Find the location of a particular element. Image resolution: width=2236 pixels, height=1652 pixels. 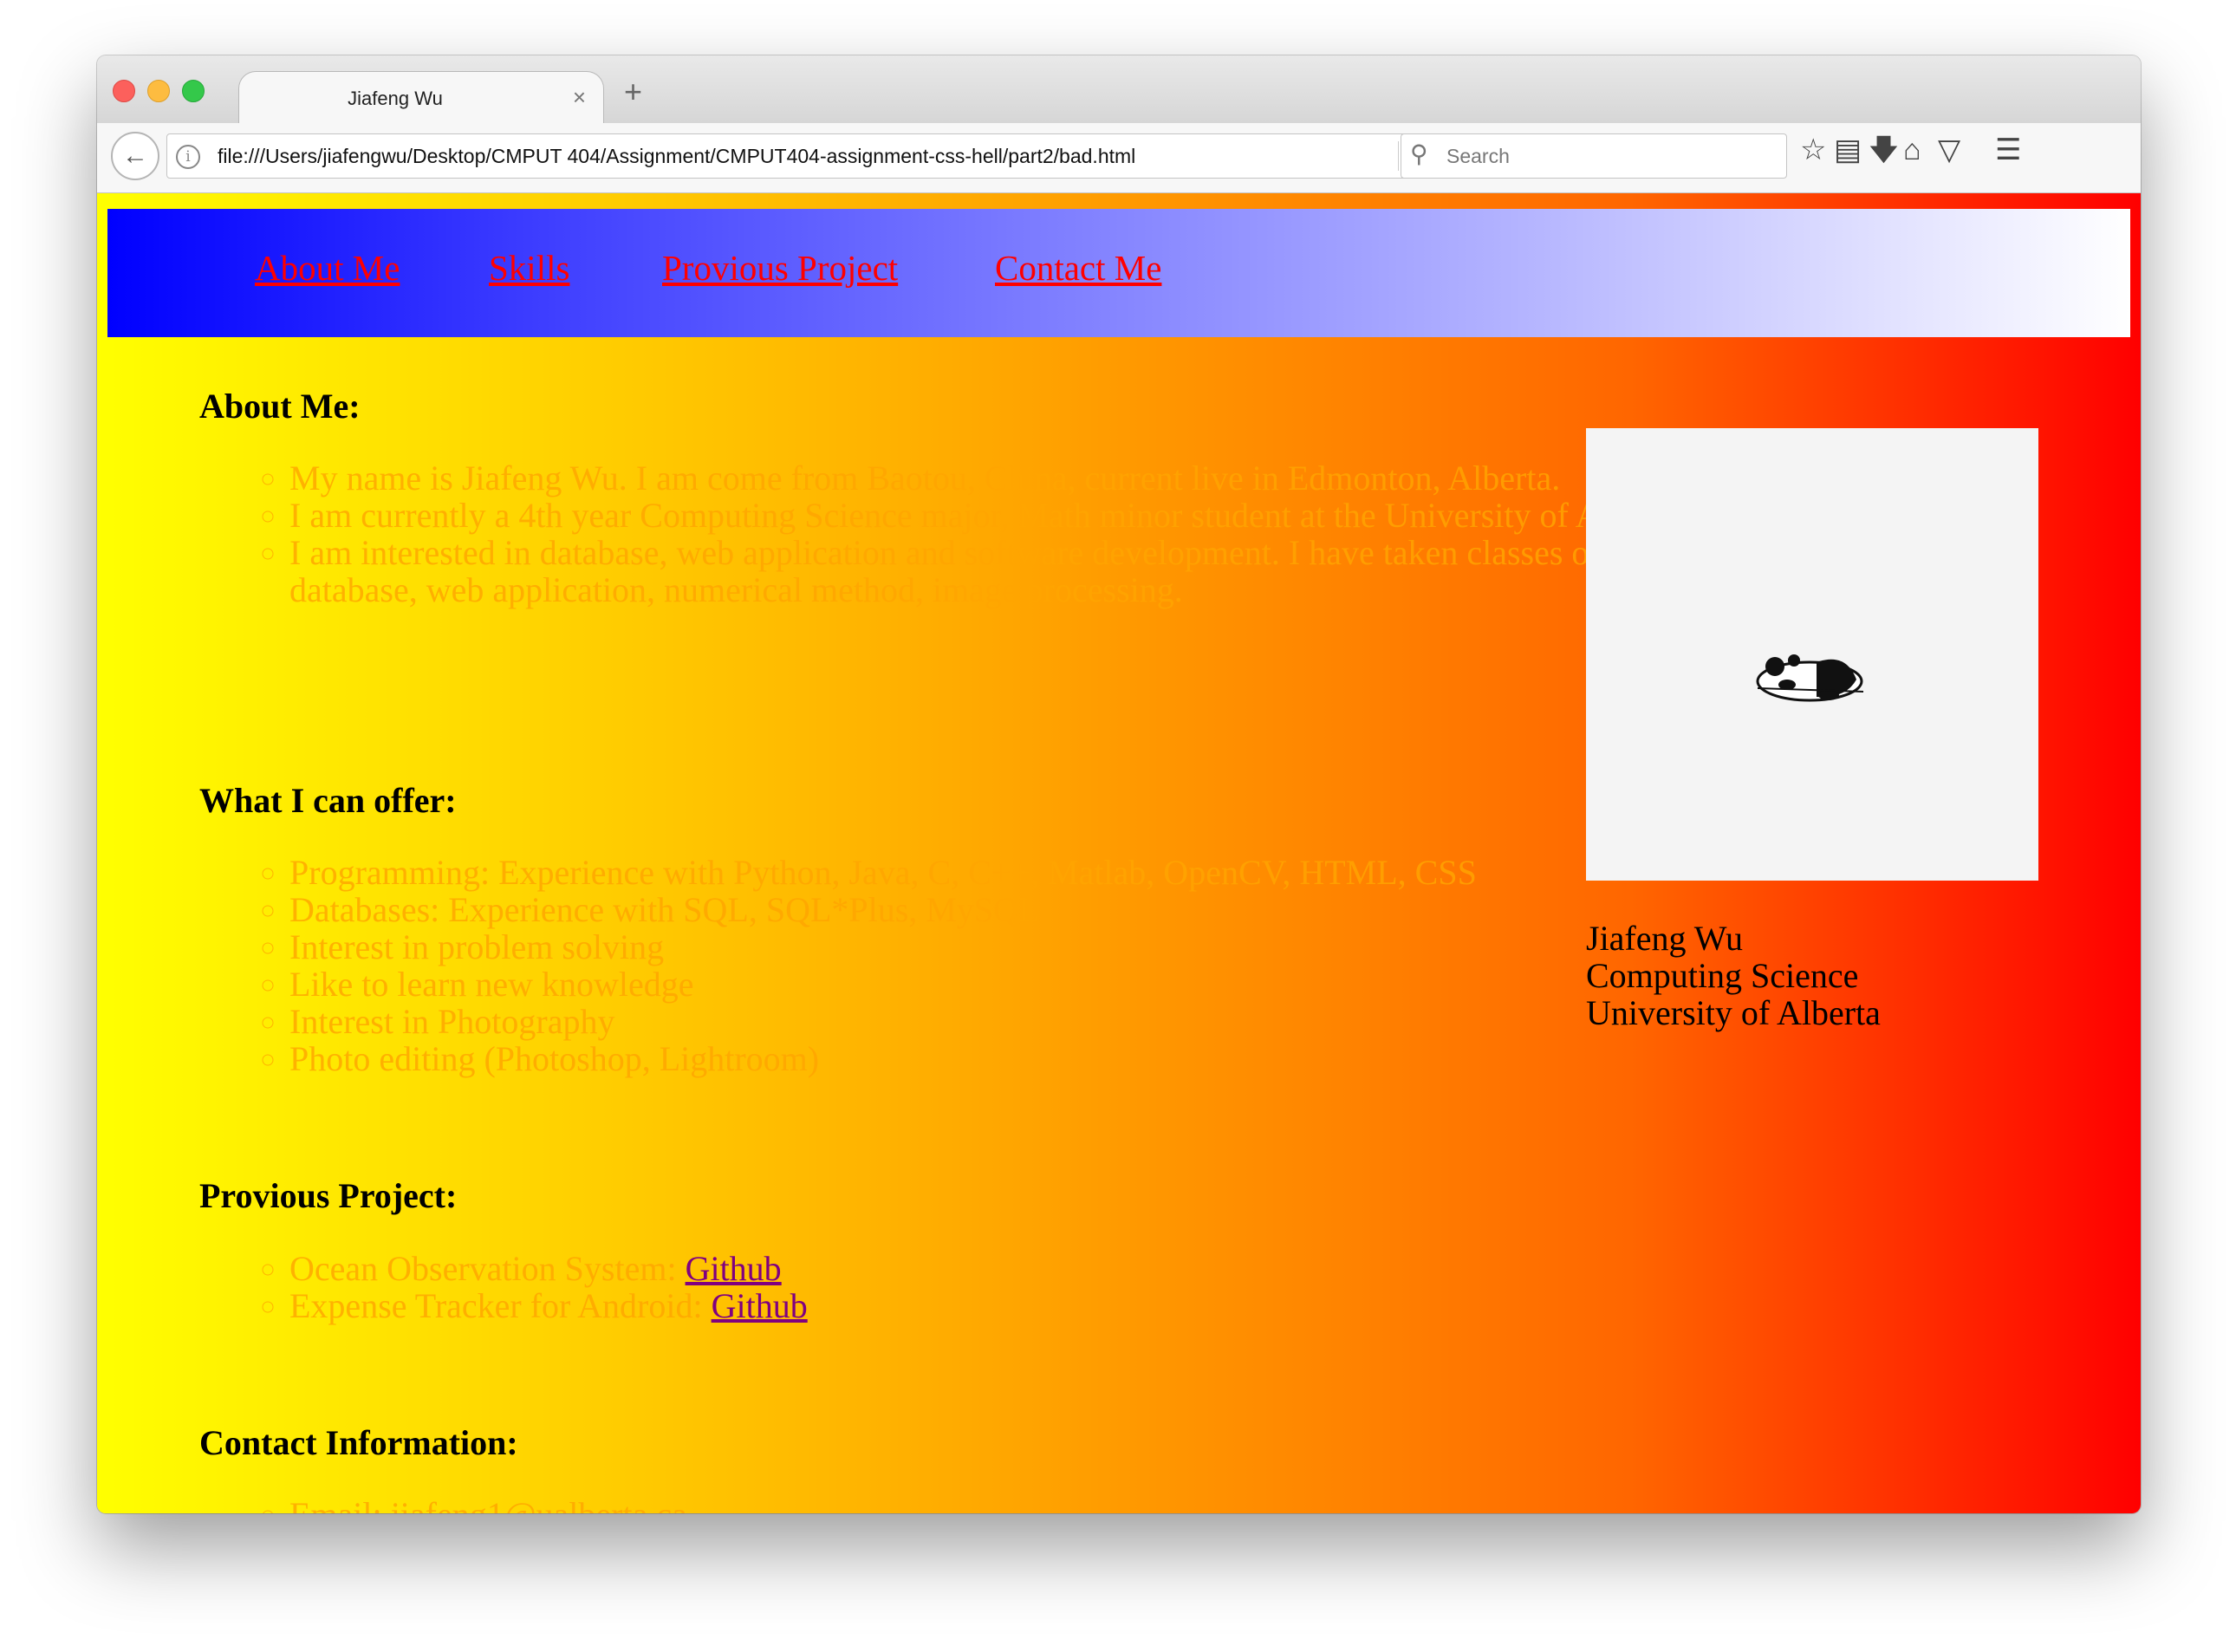

list-item: Like to learn new knowledge is located at coordinates (1039, 984).